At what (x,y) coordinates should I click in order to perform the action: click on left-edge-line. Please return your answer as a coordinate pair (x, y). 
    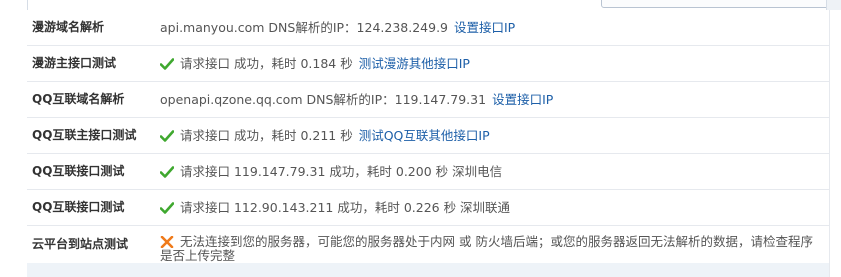
    Looking at the image, I should click on (27, 5).